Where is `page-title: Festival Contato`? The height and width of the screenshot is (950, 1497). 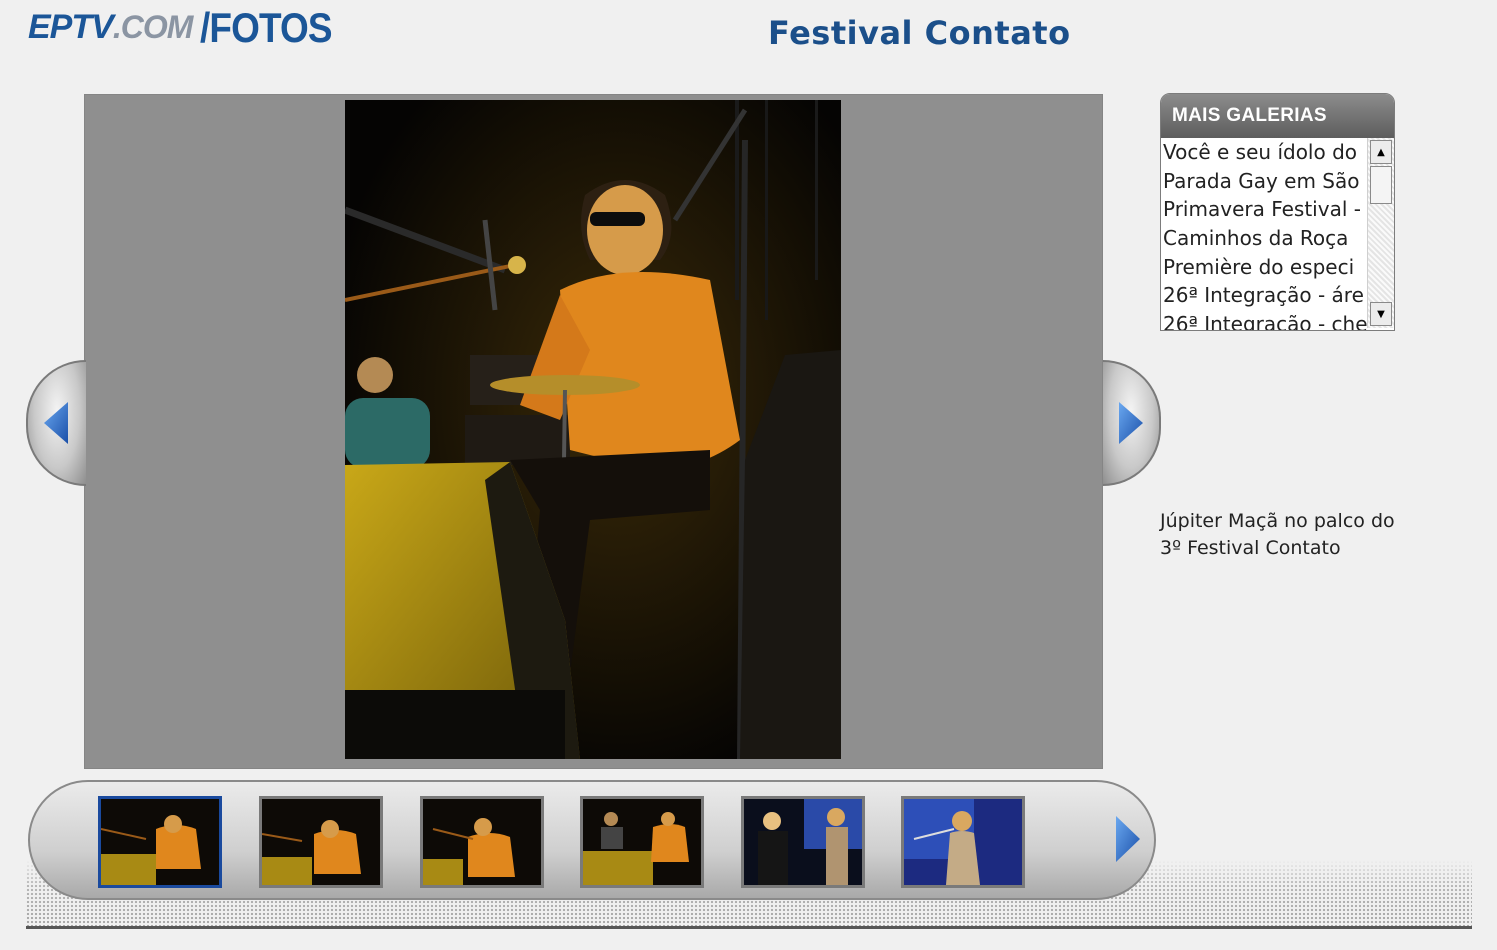
page-title: Festival Contato is located at coordinates (919, 33).